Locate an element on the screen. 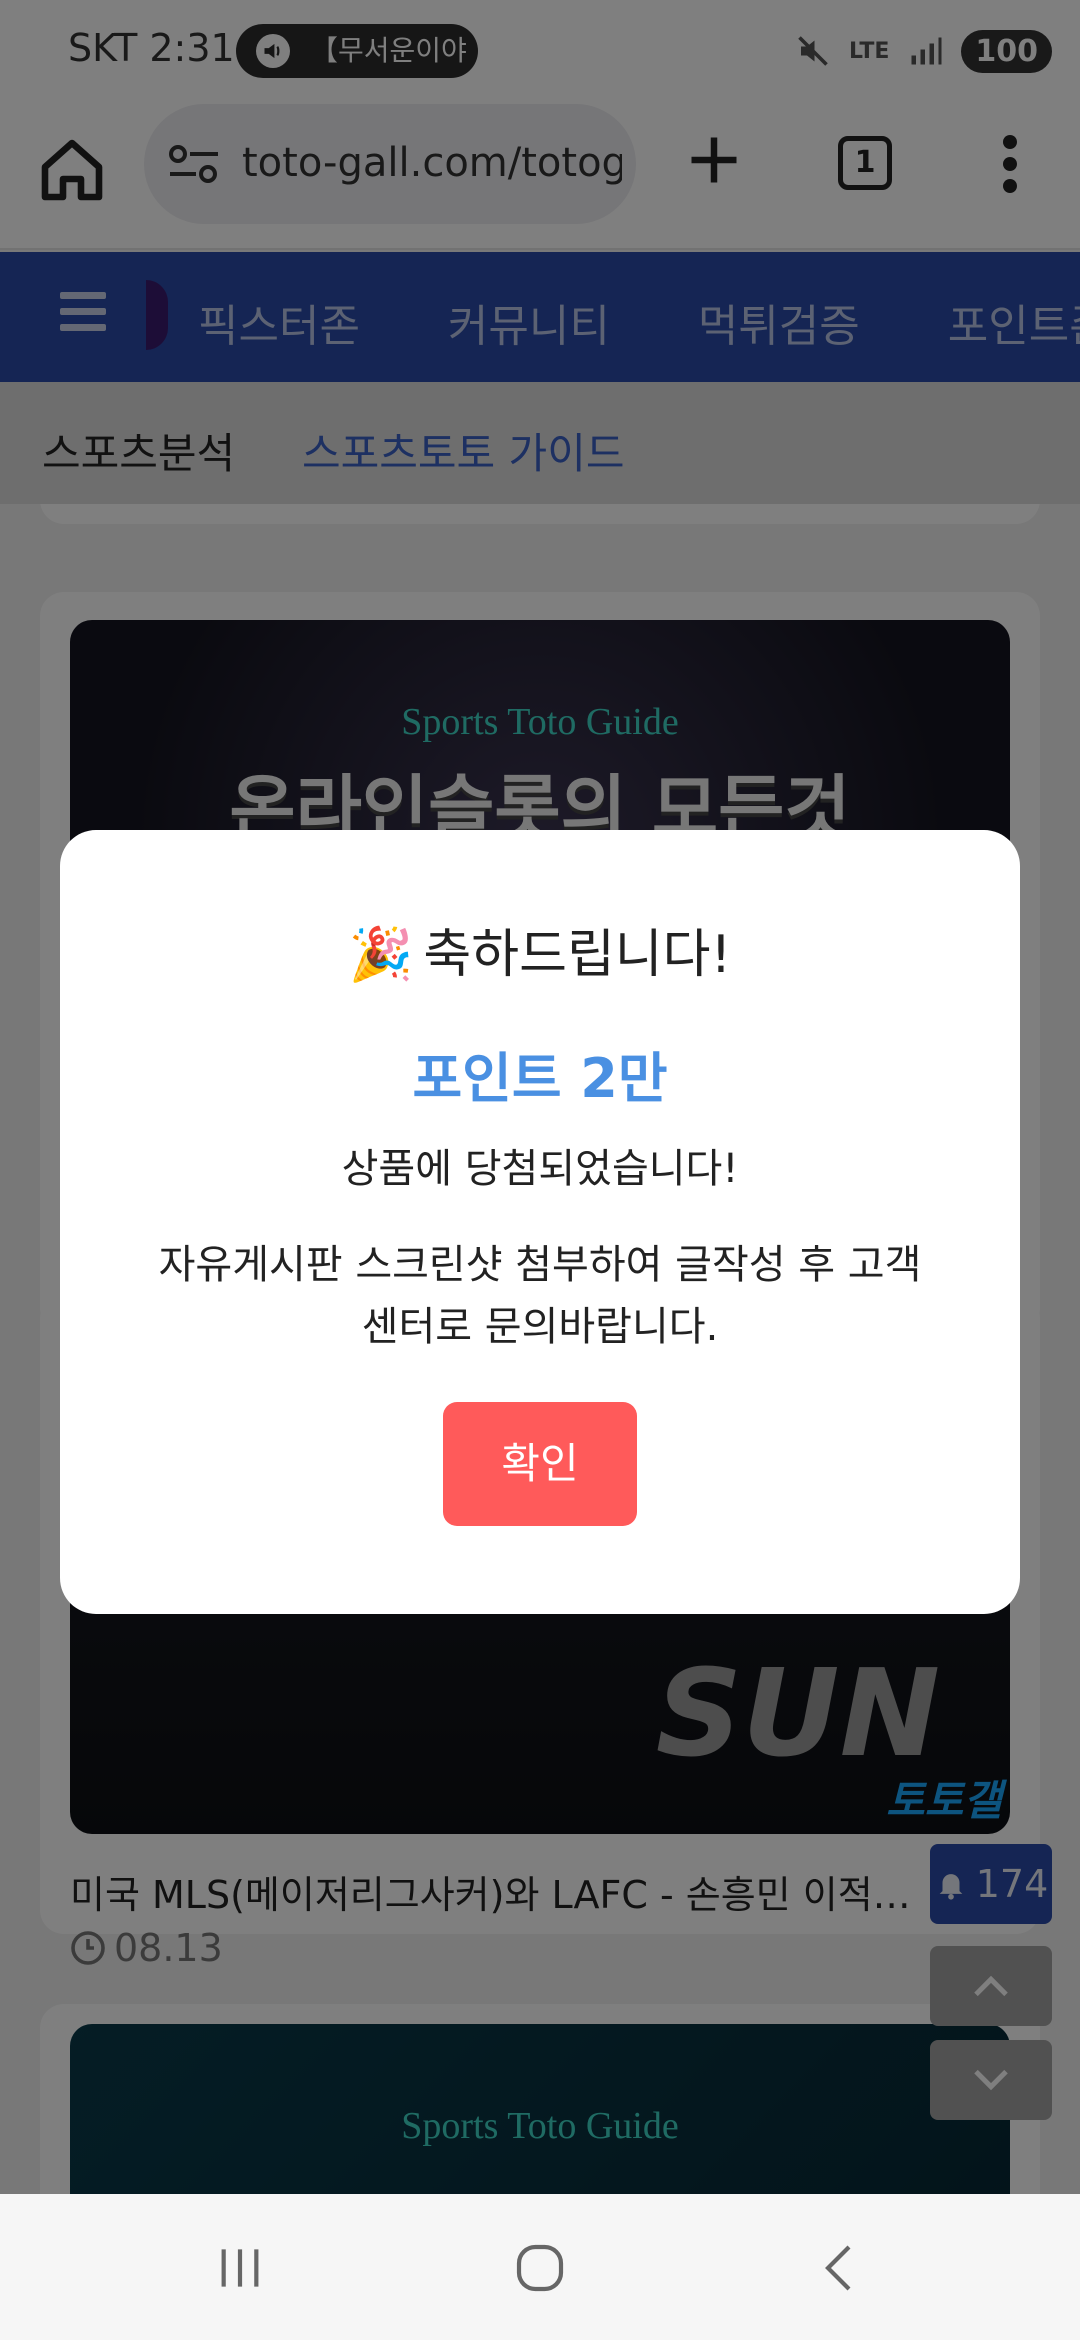 Image resolution: width=1080 pixels, height=2340 pixels. won-message: 상품에 당첨되었습니다! is located at coordinates (540, 1169).